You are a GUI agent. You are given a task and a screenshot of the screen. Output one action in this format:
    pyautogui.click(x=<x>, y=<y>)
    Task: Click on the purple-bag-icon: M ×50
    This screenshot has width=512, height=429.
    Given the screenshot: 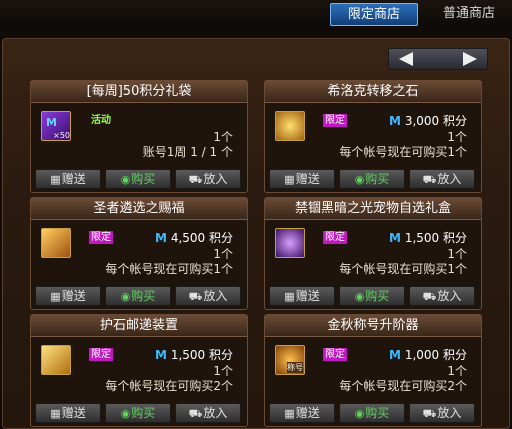 What is the action you would take?
    pyautogui.click(x=56, y=126)
    